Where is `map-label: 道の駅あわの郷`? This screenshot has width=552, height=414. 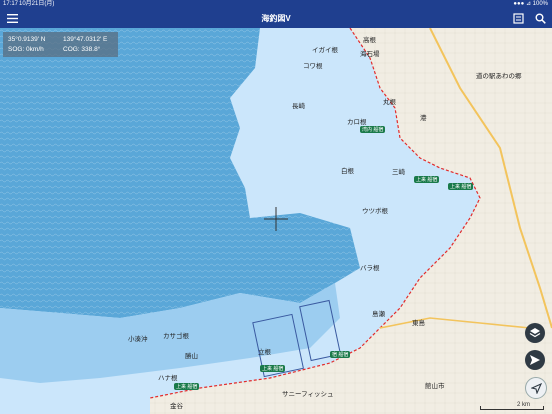 map-label: 道の駅あわの郷 is located at coordinates (499, 76).